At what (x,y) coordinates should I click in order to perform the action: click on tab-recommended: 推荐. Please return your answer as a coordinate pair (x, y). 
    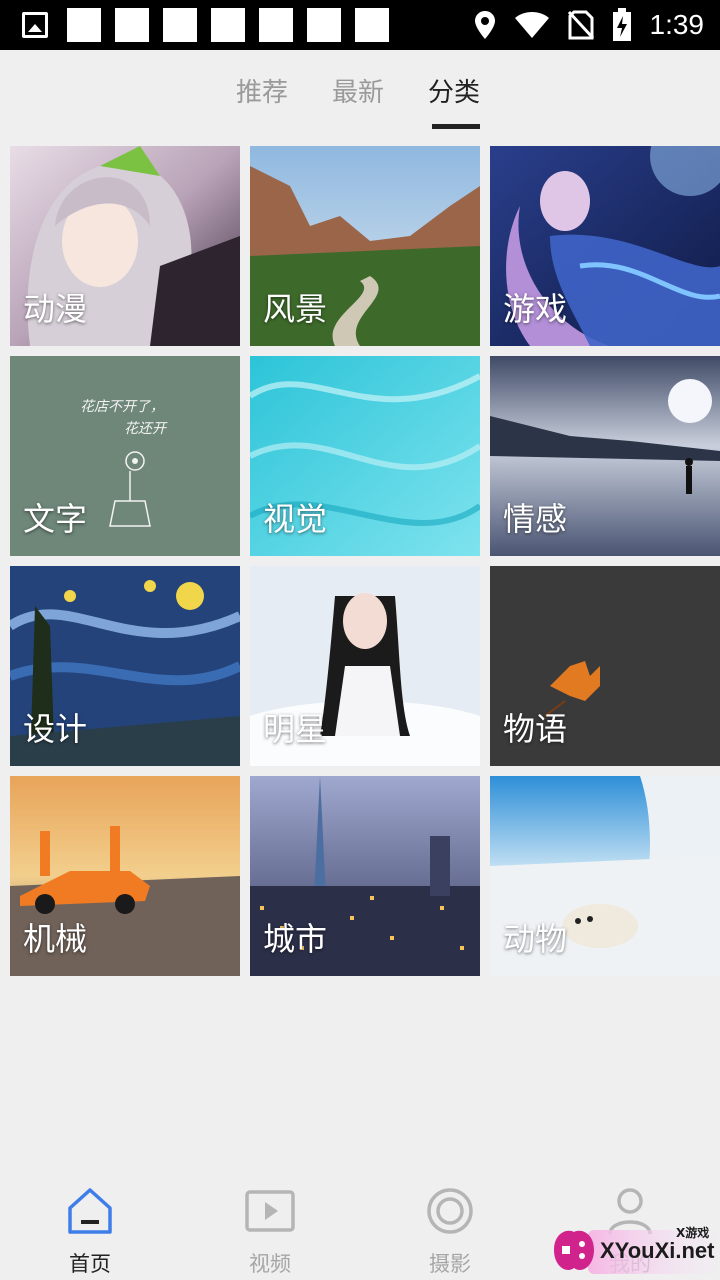
    Looking at the image, I should click on (262, 90).